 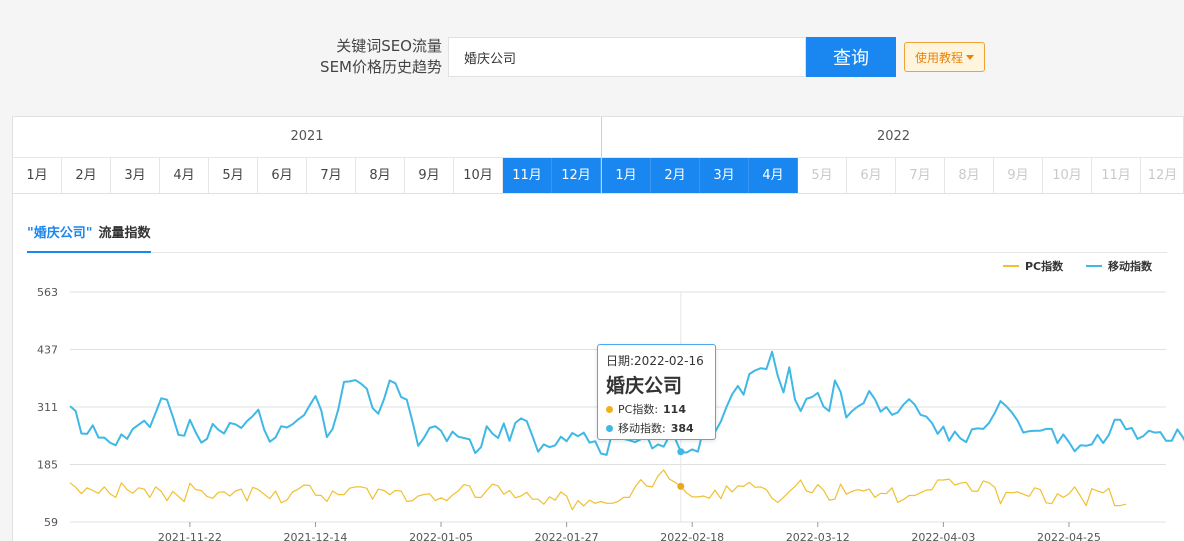 What do you see at coordinates (638, 409) in the screenshot?
I see `tooltip-pc-label: PC指数:` at bounding box center [638, 409].